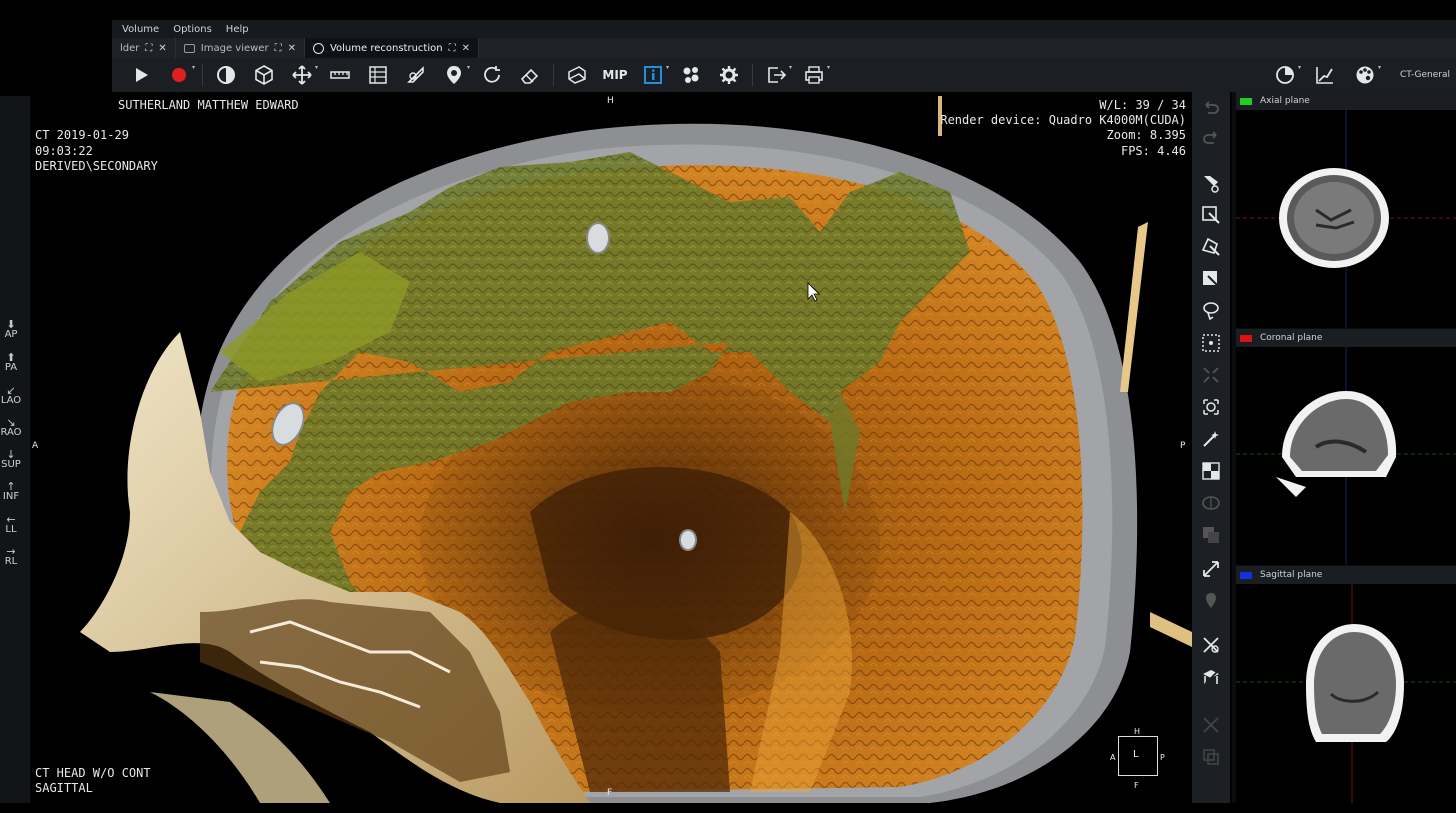  What do you see at coordinates (1137, 731) in the screenshot?
I see `orientation-cube-top: H` at bounding box center [1137, 731].